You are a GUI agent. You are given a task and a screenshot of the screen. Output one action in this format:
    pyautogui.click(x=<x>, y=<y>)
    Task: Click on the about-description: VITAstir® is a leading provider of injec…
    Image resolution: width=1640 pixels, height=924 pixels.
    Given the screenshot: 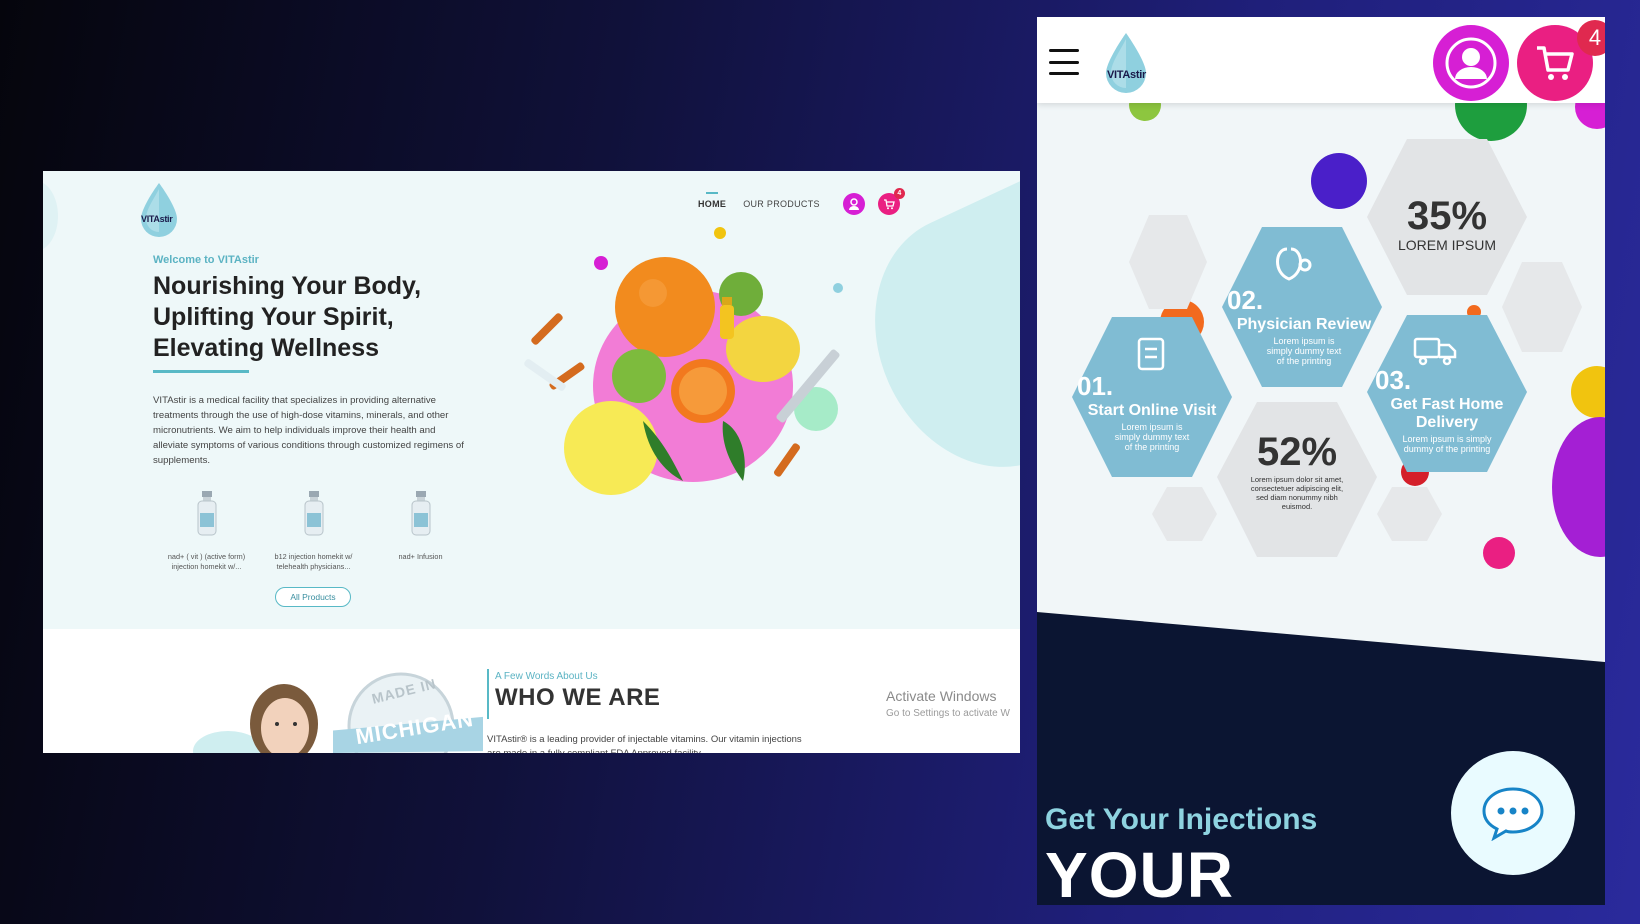 What is the action you would take?
    pyautogui.click(x=644, y=743)
    